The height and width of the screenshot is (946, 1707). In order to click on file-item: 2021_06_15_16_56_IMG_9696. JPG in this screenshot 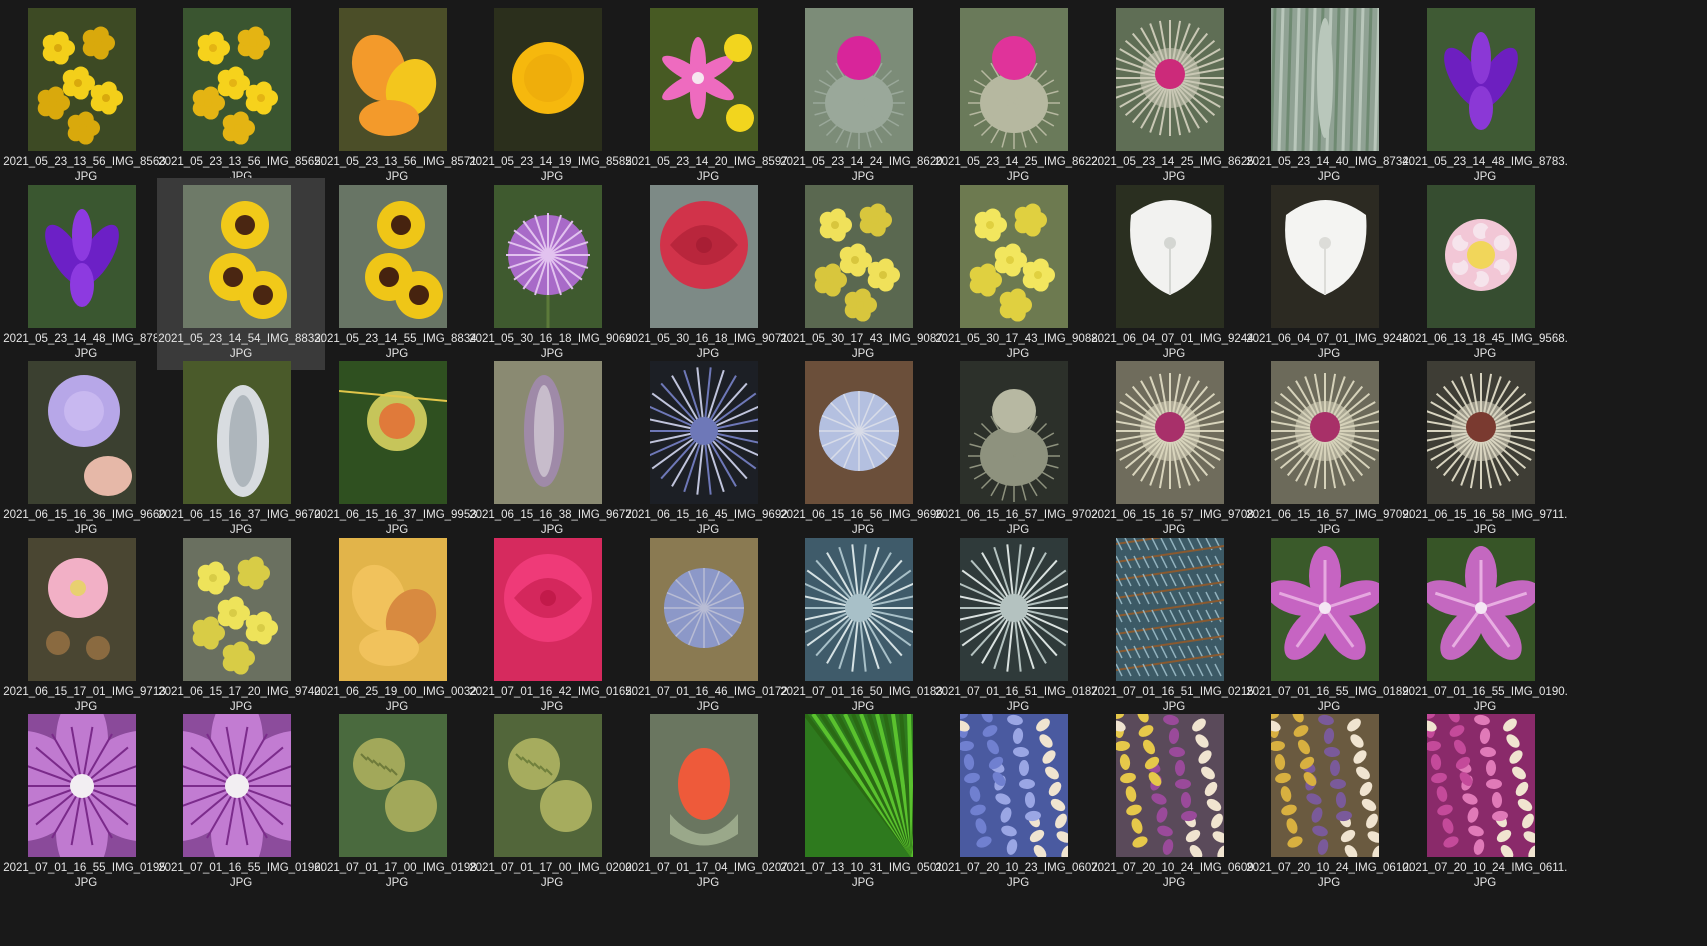, I will do `click(863, 450)`.